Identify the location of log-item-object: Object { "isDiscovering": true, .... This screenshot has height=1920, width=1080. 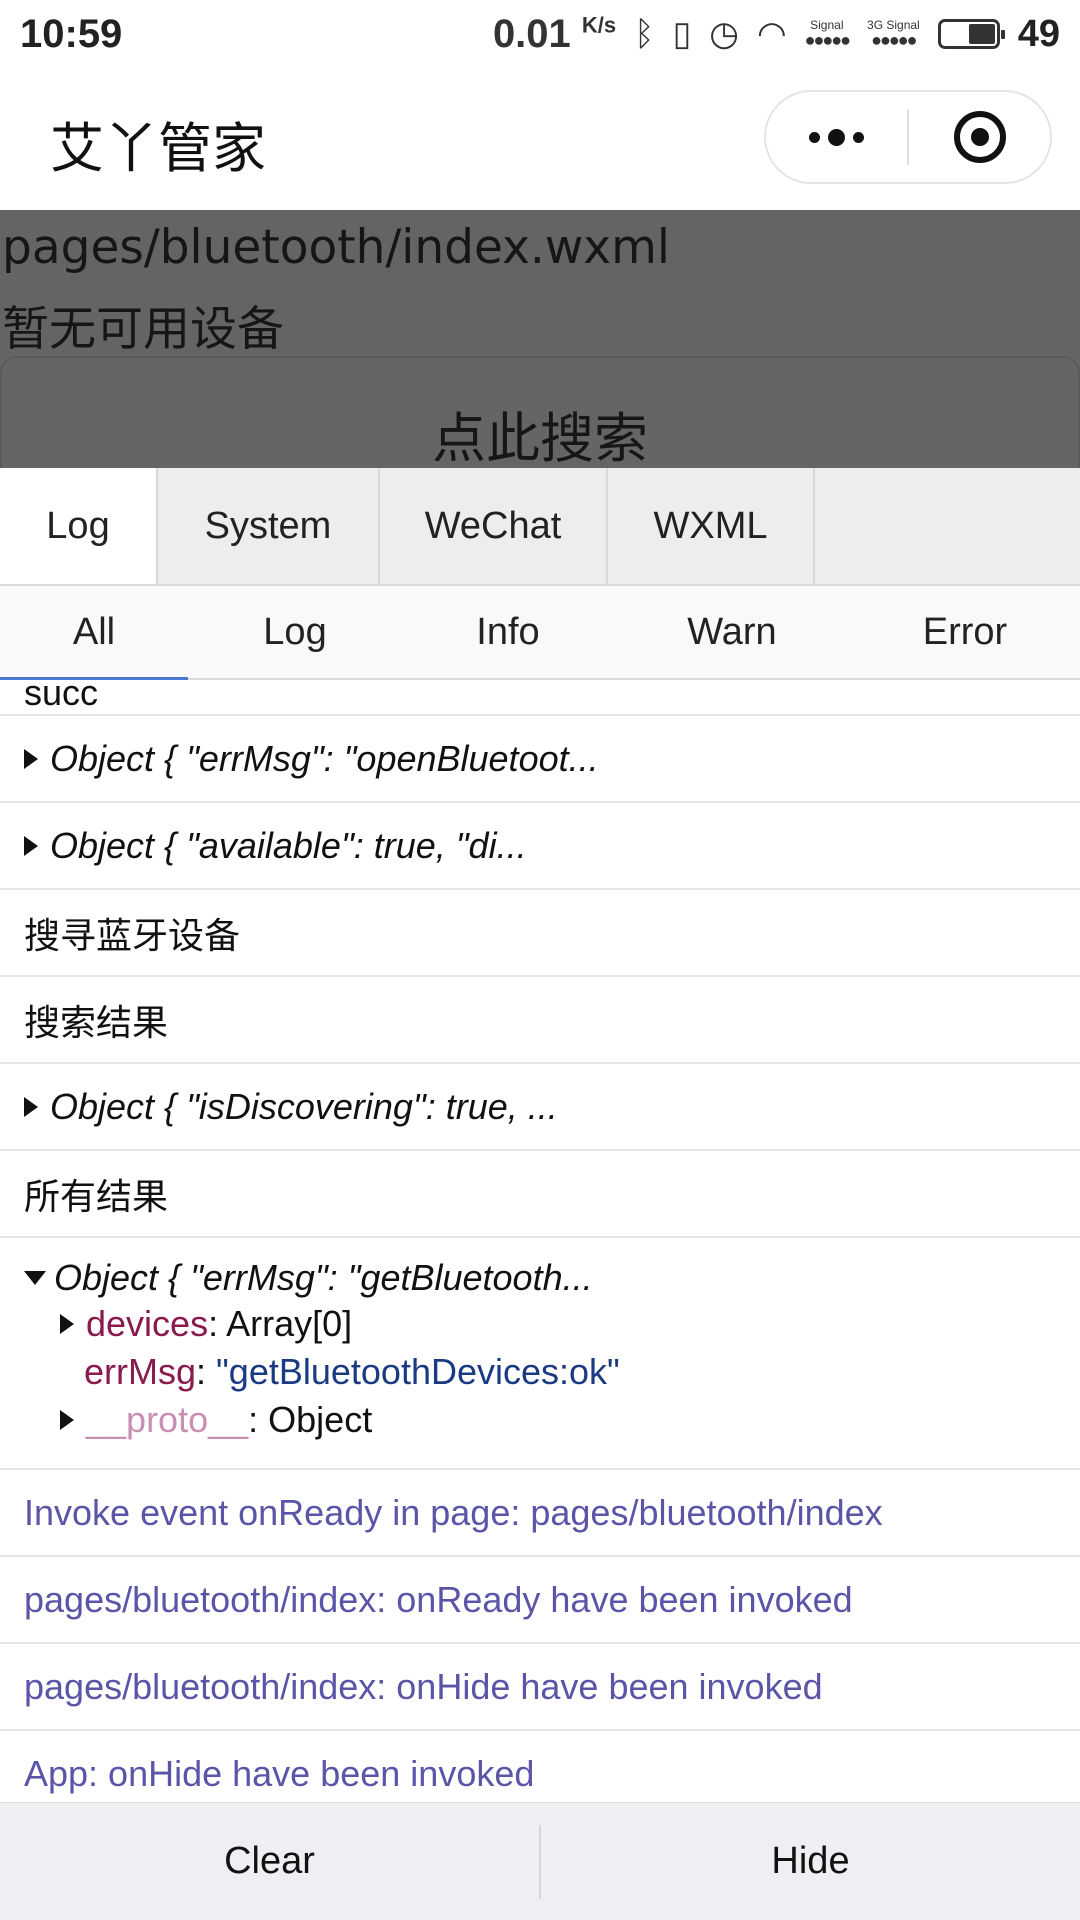
(540, 1107).